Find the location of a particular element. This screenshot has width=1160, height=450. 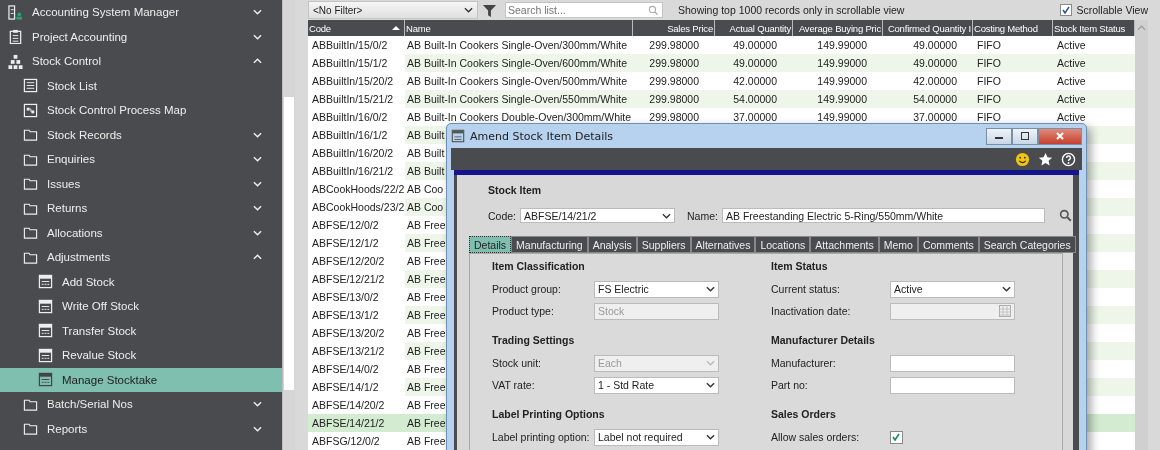

dropdown: Label not required is located at coordinates (656, 437).